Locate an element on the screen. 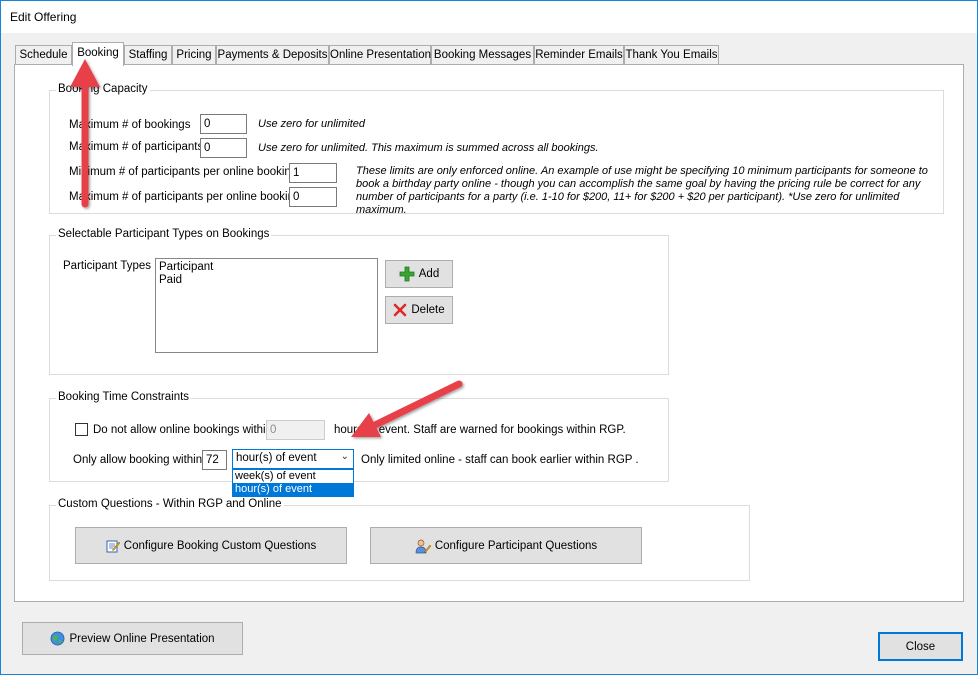 This screenshot has width=978, height=675. title-bar: Edit Offering is located at coordinates (489, 17).